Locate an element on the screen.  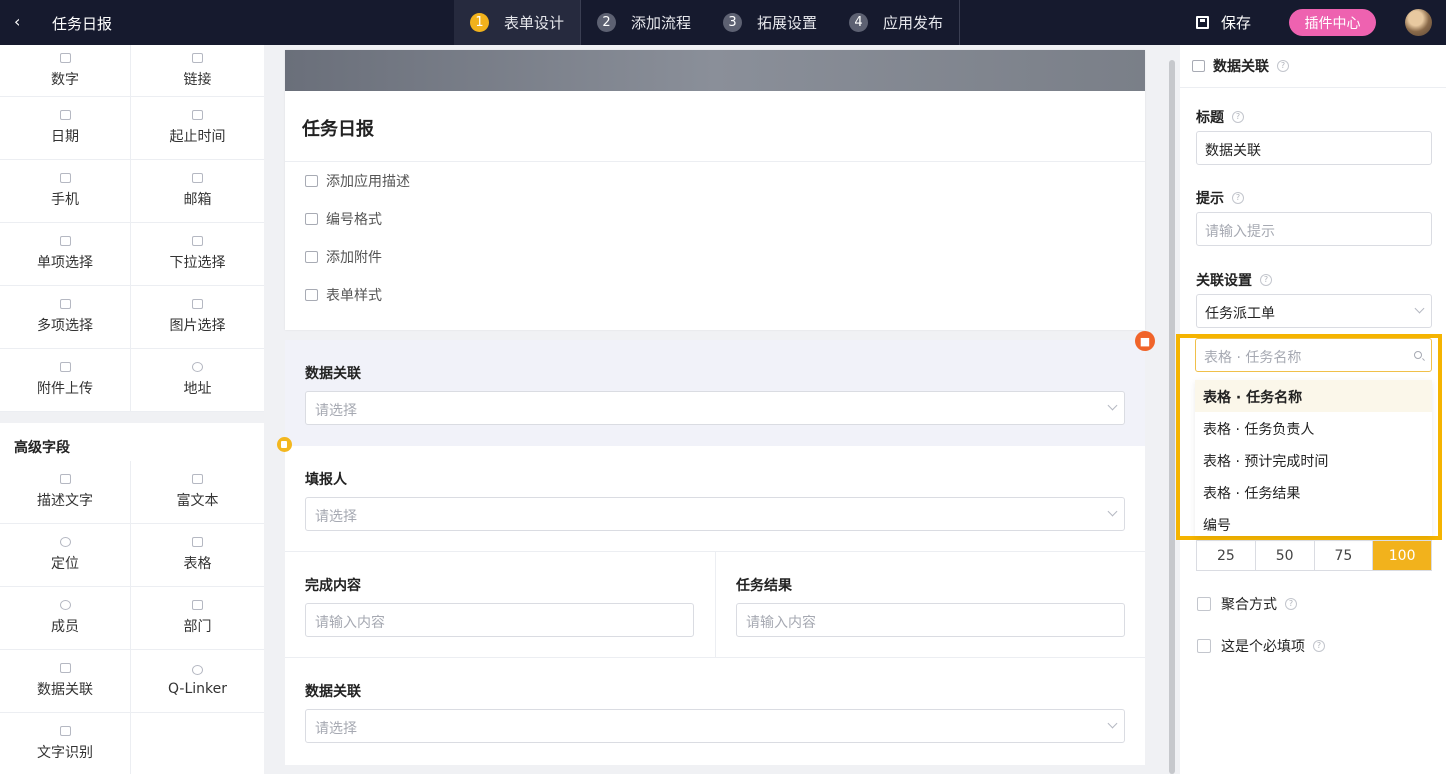
required-checkbox: 这是个必填项 ? is located at coordinates (1261, 646).